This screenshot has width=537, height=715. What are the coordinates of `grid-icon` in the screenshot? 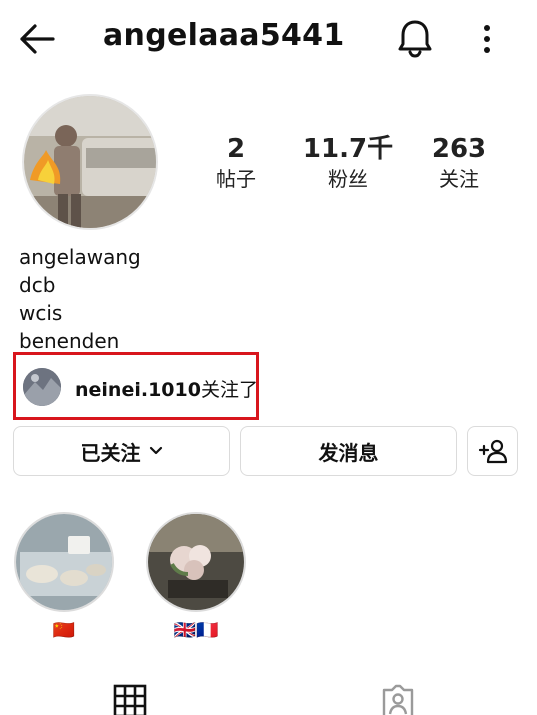 It's located at (130, 699).